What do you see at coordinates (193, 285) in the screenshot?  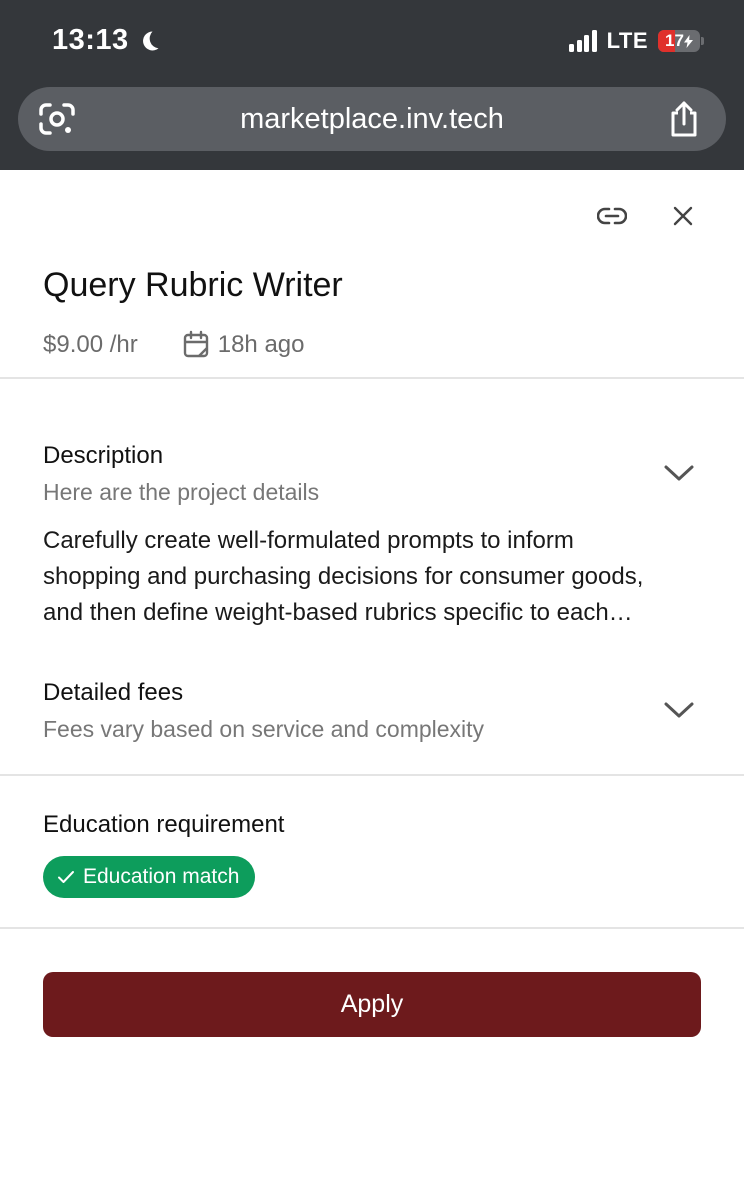 I see `job-title: Query Rubric Writer` at bounding box center [193, 285].